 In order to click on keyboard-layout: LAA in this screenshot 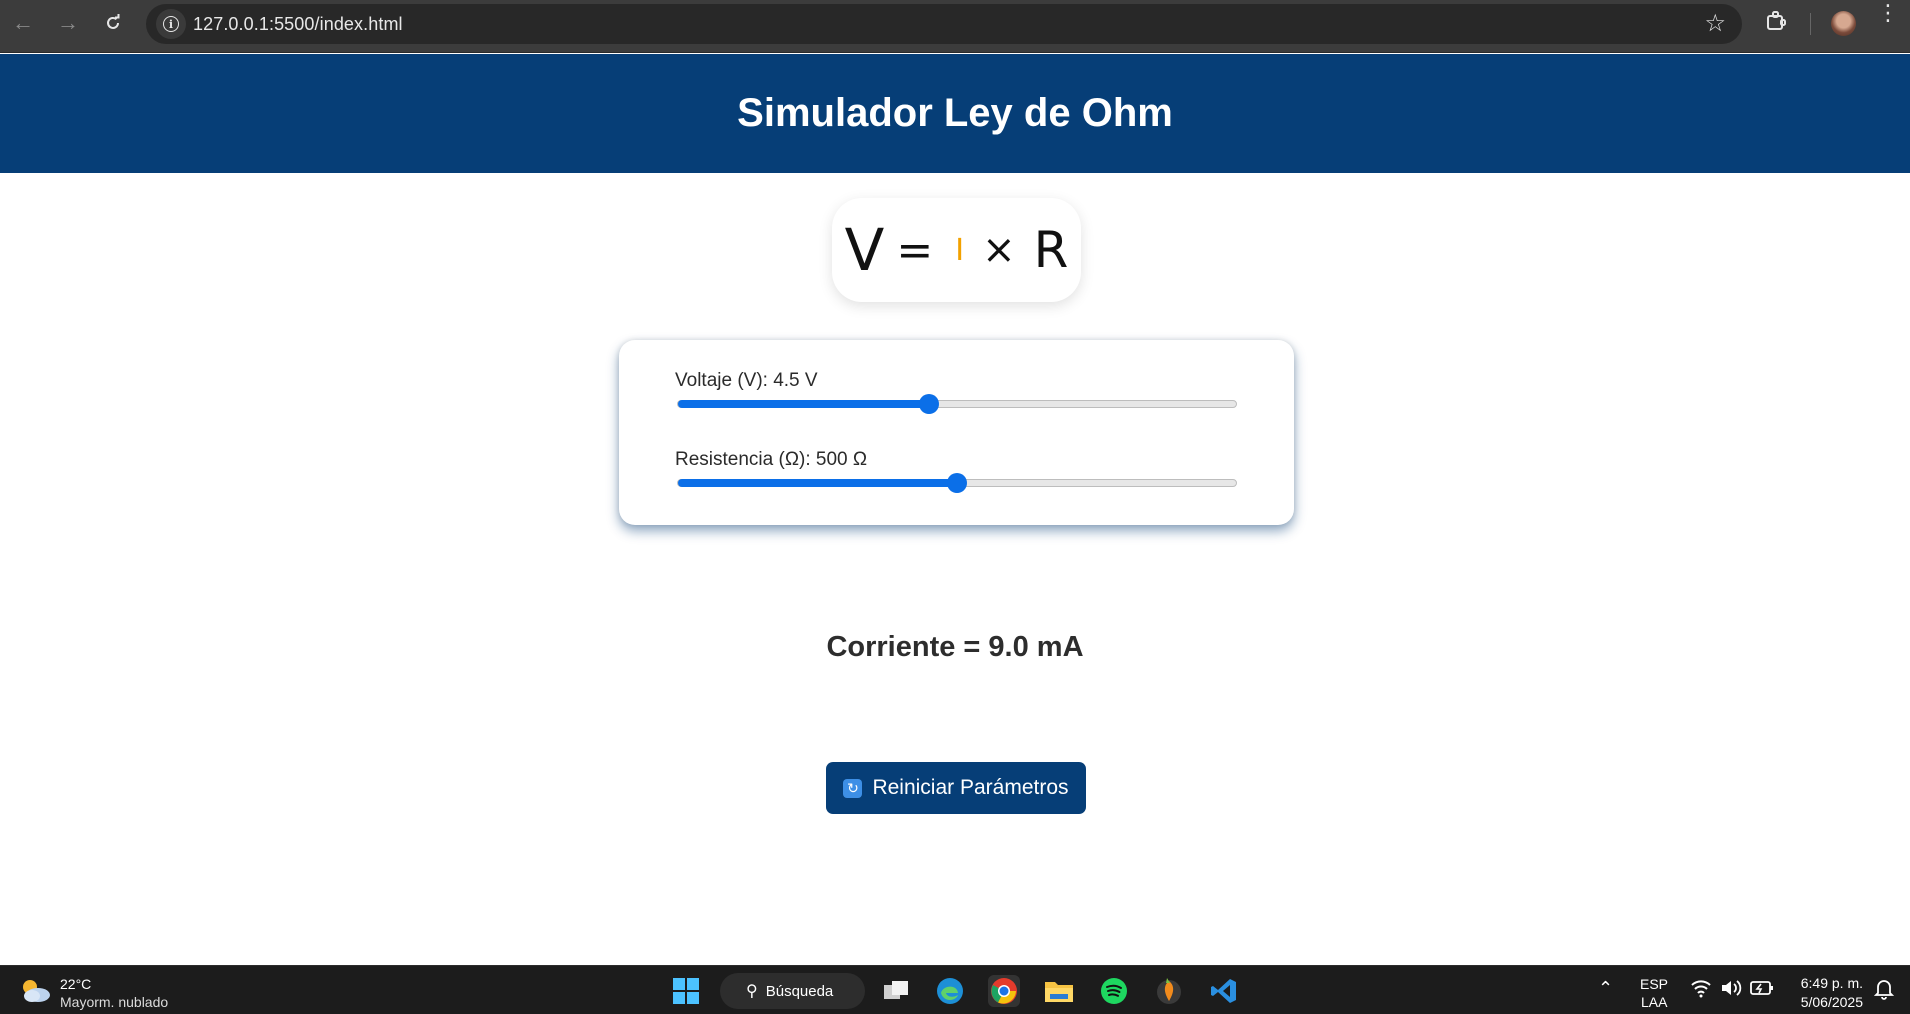, I will do `click(1654, 1002)`.